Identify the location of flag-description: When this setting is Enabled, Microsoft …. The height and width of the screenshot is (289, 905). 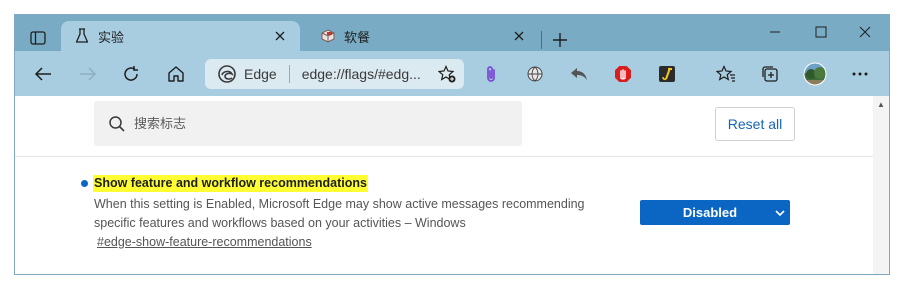
(339, 213).